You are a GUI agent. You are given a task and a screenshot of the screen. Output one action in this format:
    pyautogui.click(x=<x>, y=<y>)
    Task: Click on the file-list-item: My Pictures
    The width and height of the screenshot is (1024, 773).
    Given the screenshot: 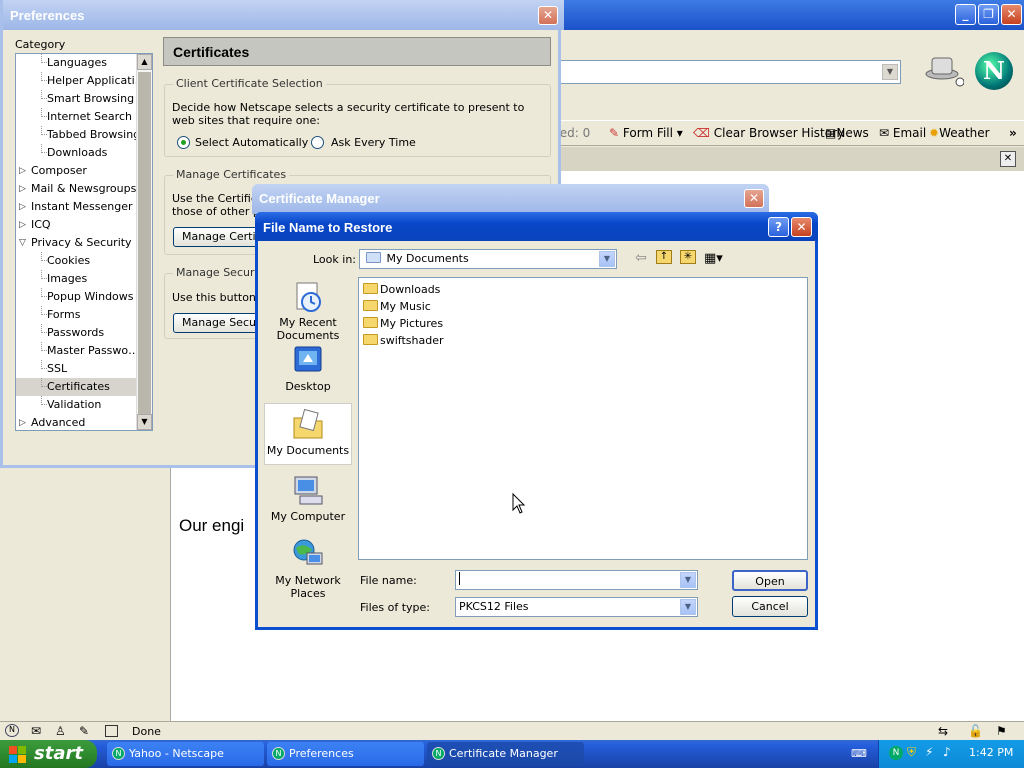 What is the action you would take?
    pyautogui.click(x=403, y=323)
    